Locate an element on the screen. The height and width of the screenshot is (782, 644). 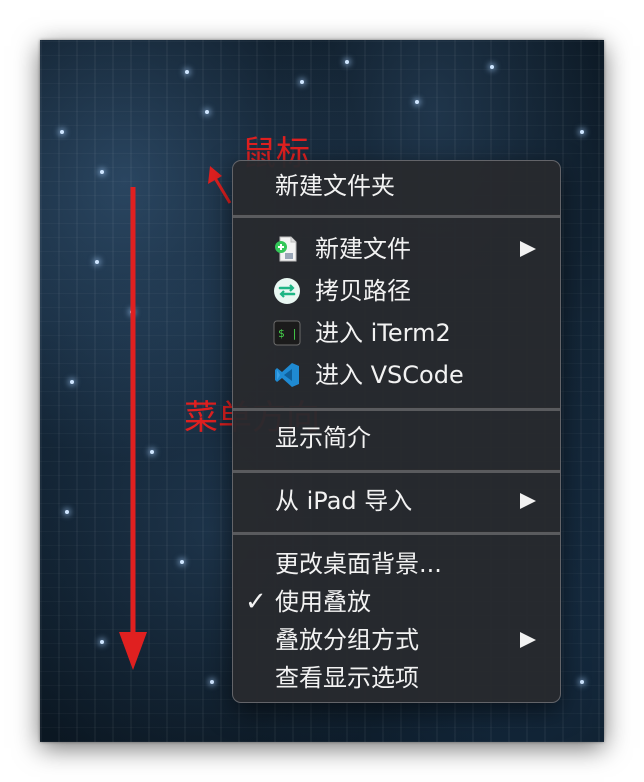
menu-item-label: 新建文件夹 is located at coordinates (335, 186).